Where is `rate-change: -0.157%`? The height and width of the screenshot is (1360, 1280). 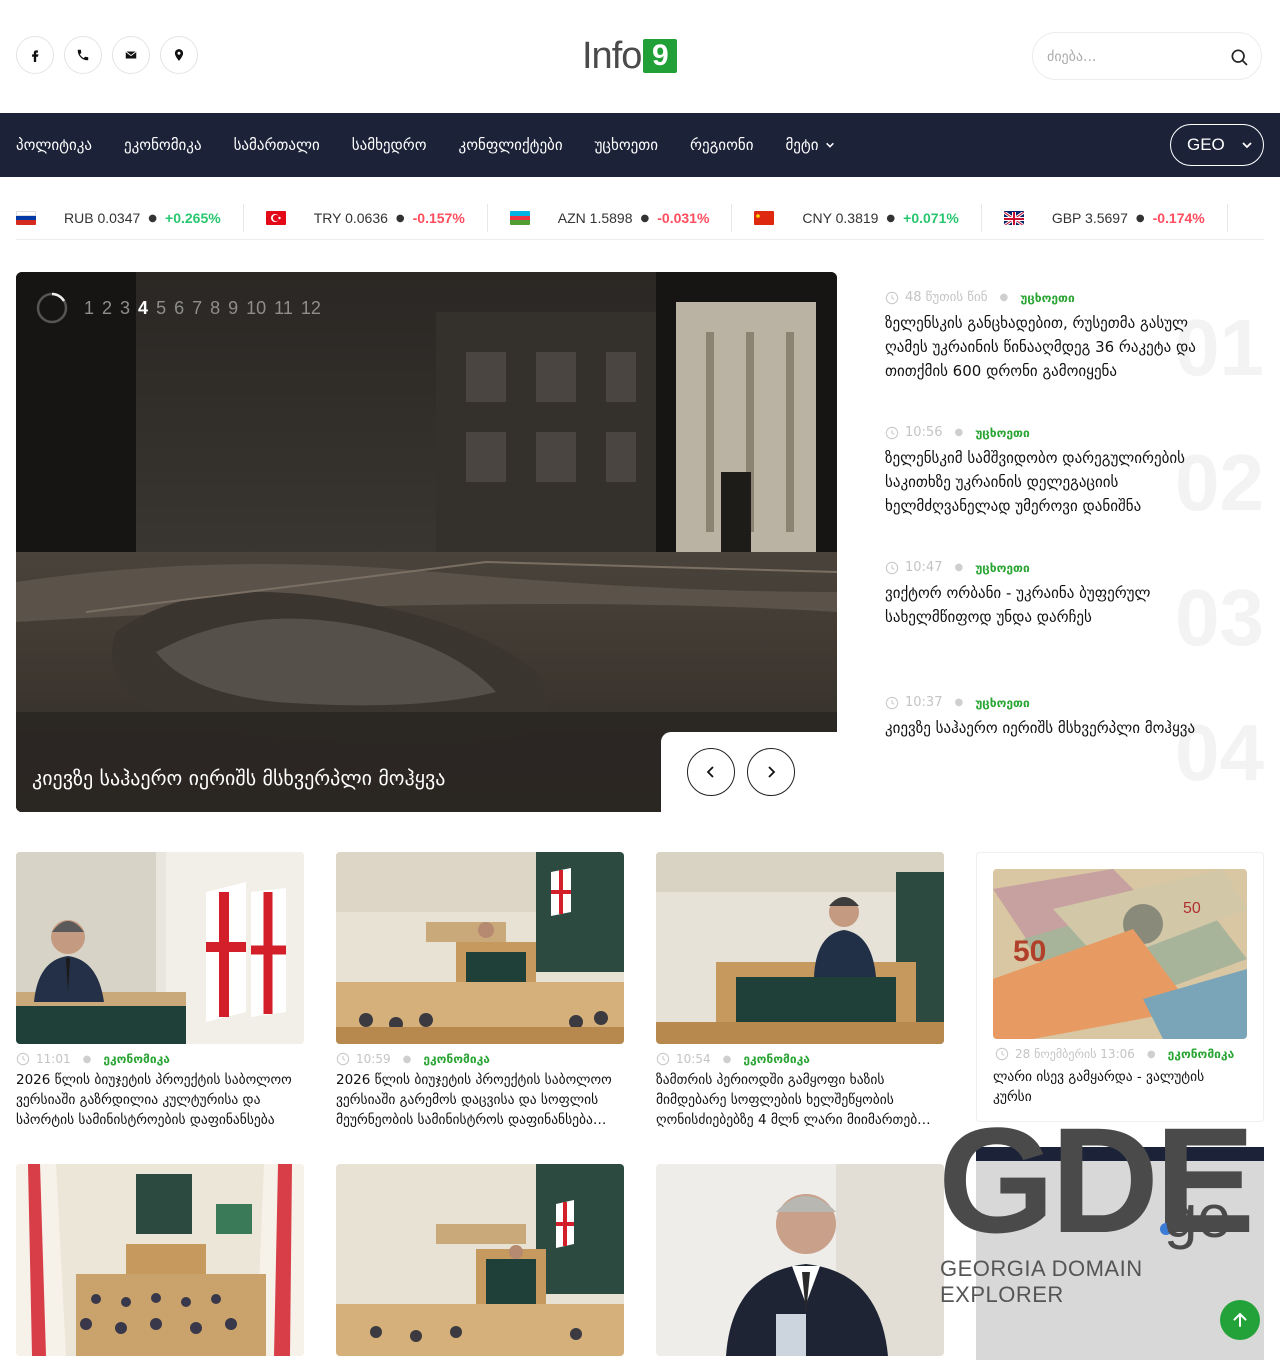
rate-change: -0.157% is located at coordinates (438, 218).